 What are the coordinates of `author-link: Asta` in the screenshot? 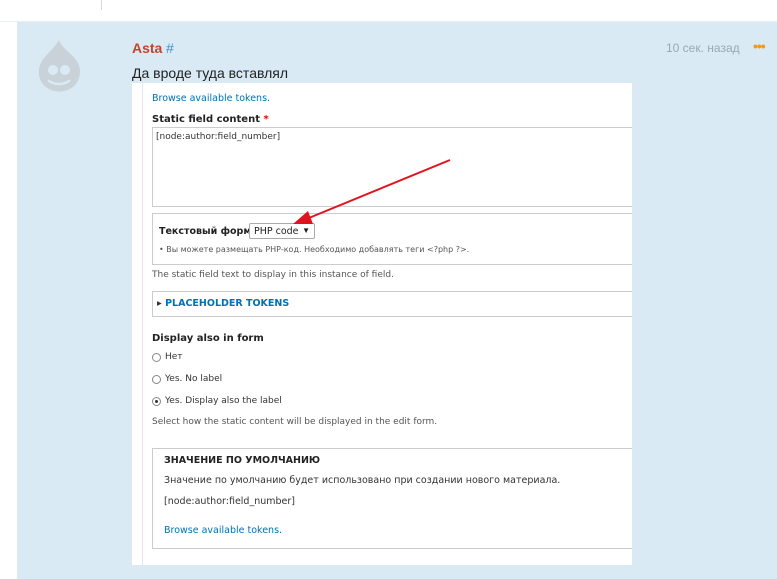 It's located at (147, 48).